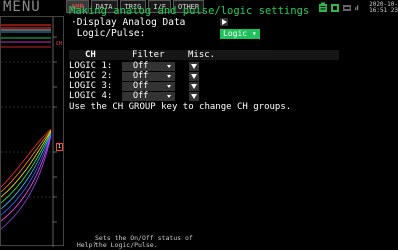  Describe the element at coordinates (60, 147) in the screenshot. I see `channel-tag-marker: 1` at that location.